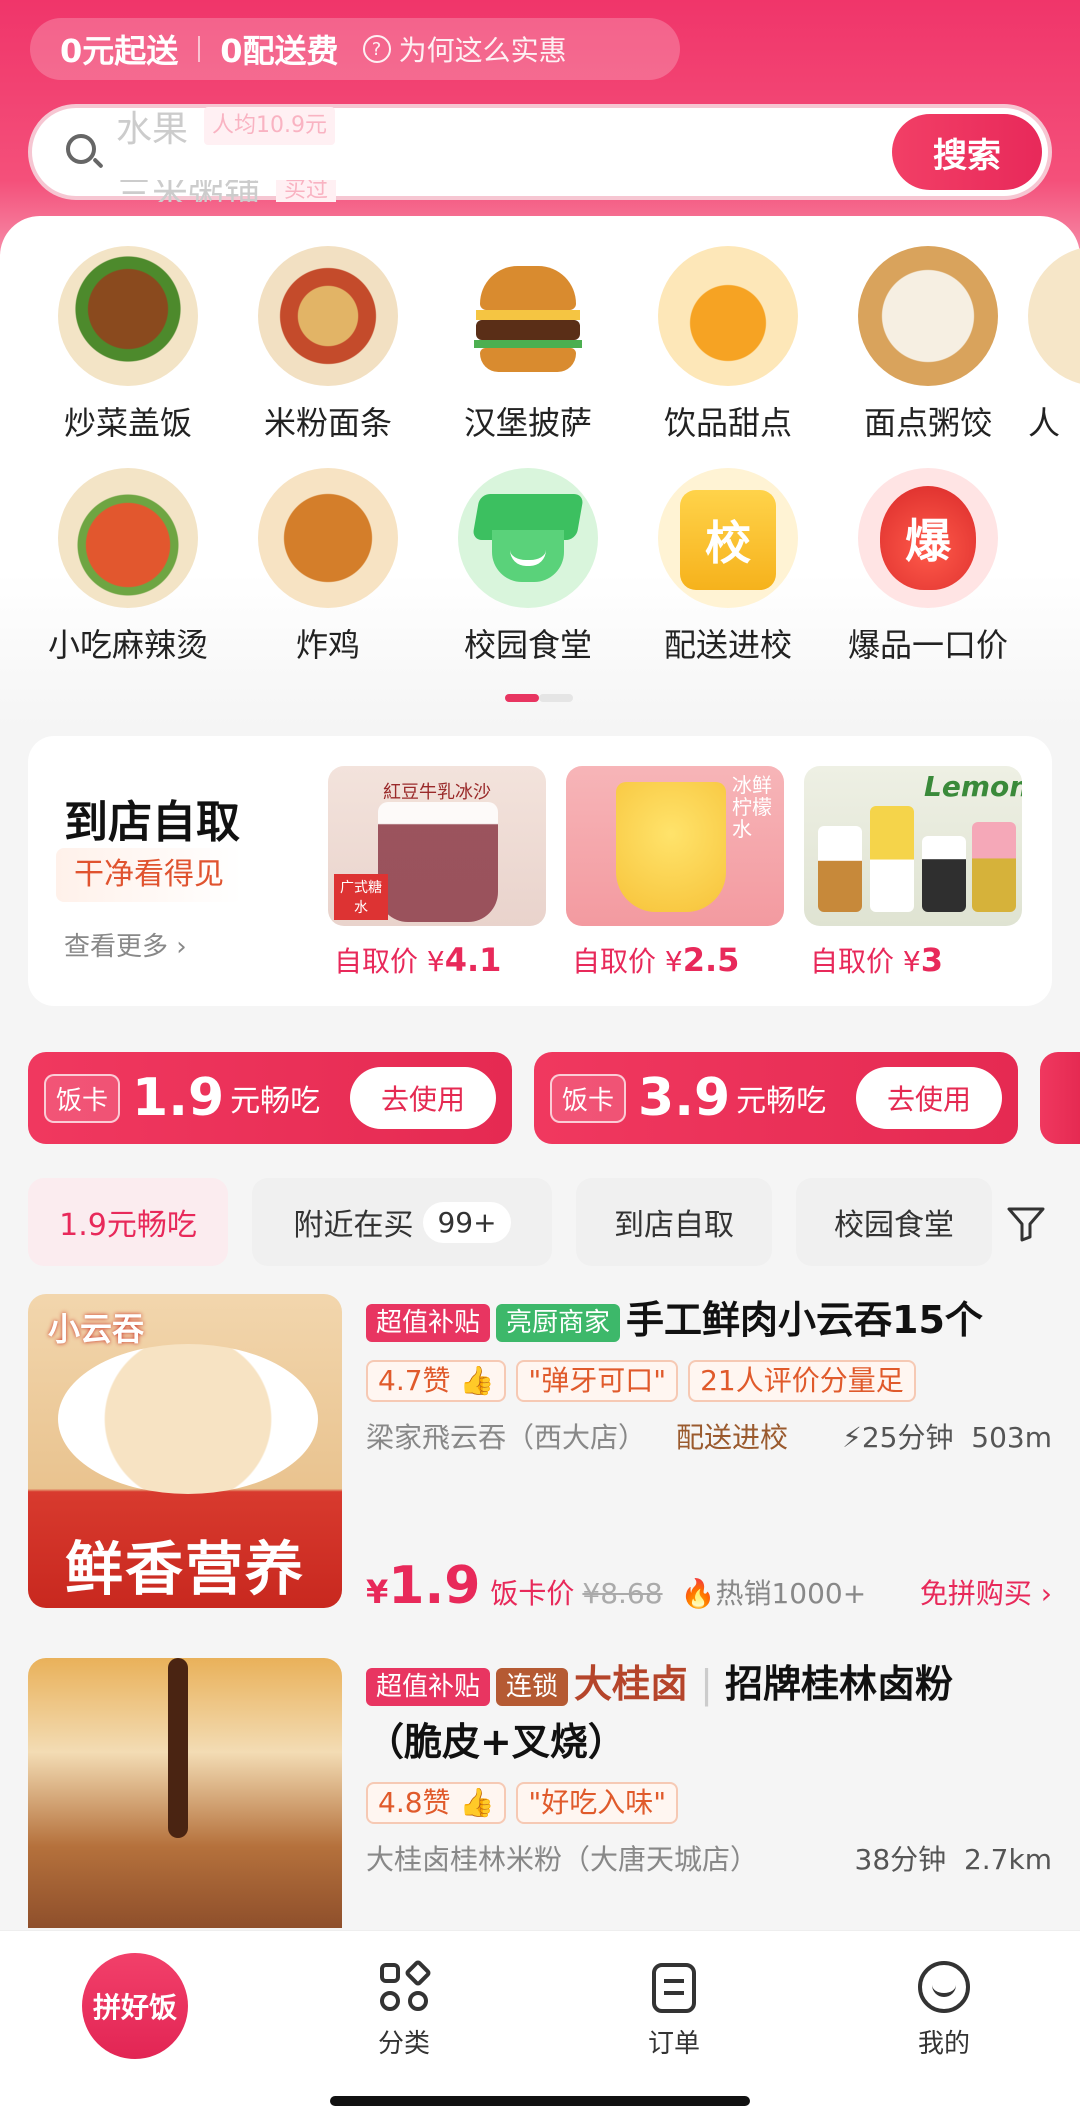  What do you see at coordinates (436, 1803) in the screenshot?
I see `rating-chip: 4.8赞 👍` at bounding box center [436, 1803].